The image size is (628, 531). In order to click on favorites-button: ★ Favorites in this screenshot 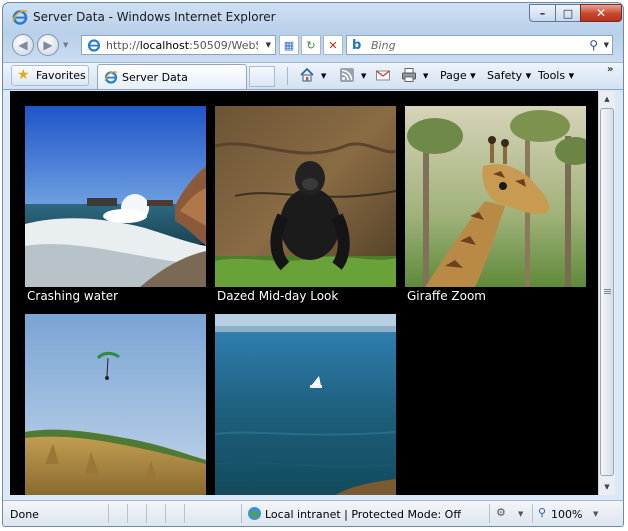, I will do `click(50, 75)`.